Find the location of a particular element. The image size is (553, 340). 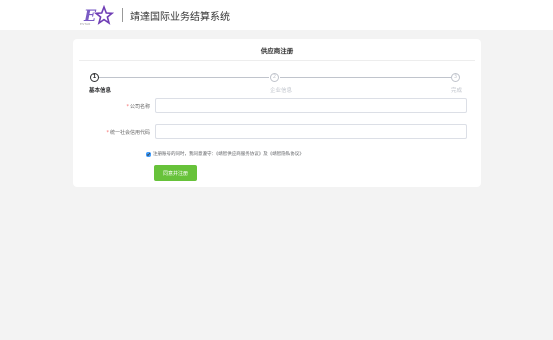

company-name-label-text: 公司名称 is located at coordinates (139, 107).